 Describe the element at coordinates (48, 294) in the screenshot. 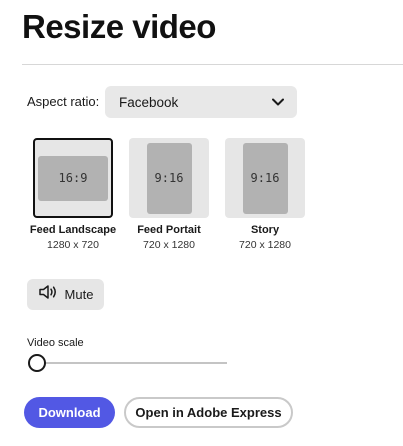

I see `speaker-icon` at that location.